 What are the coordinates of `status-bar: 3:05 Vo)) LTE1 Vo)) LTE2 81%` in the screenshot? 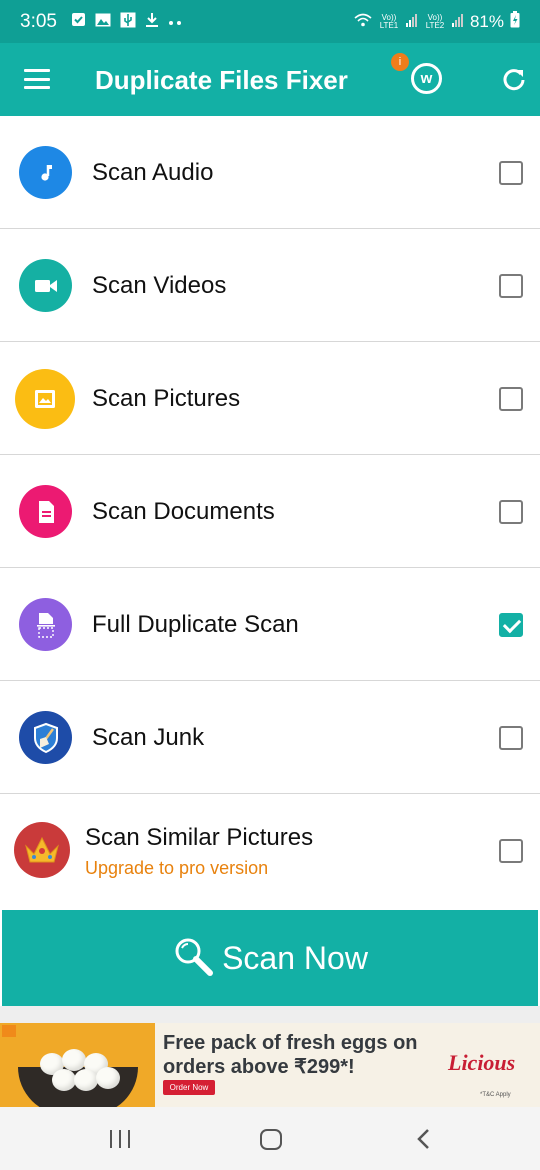 It's located at (270, 21).